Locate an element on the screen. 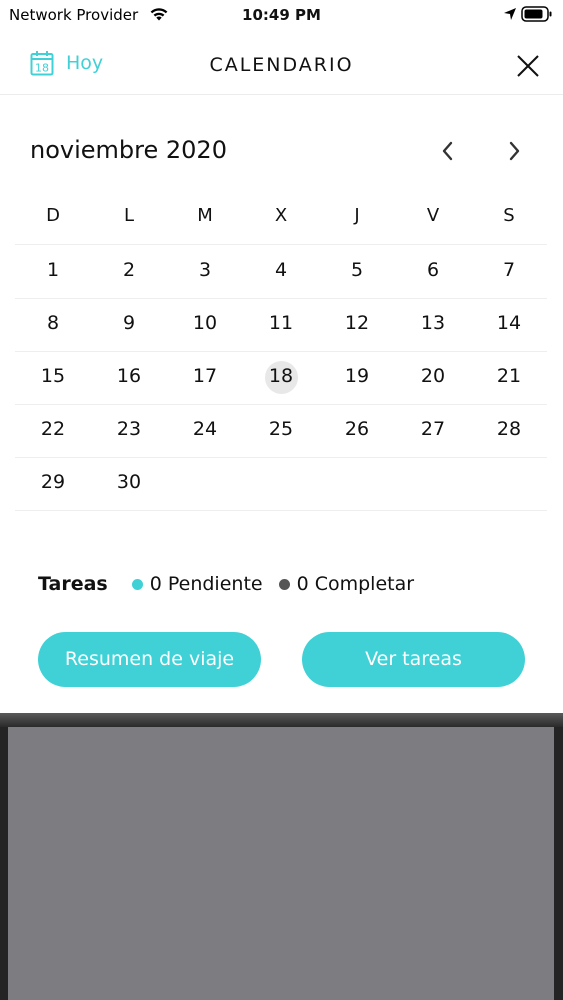  calendar-day: 29 is located at coordinates (53, 483).